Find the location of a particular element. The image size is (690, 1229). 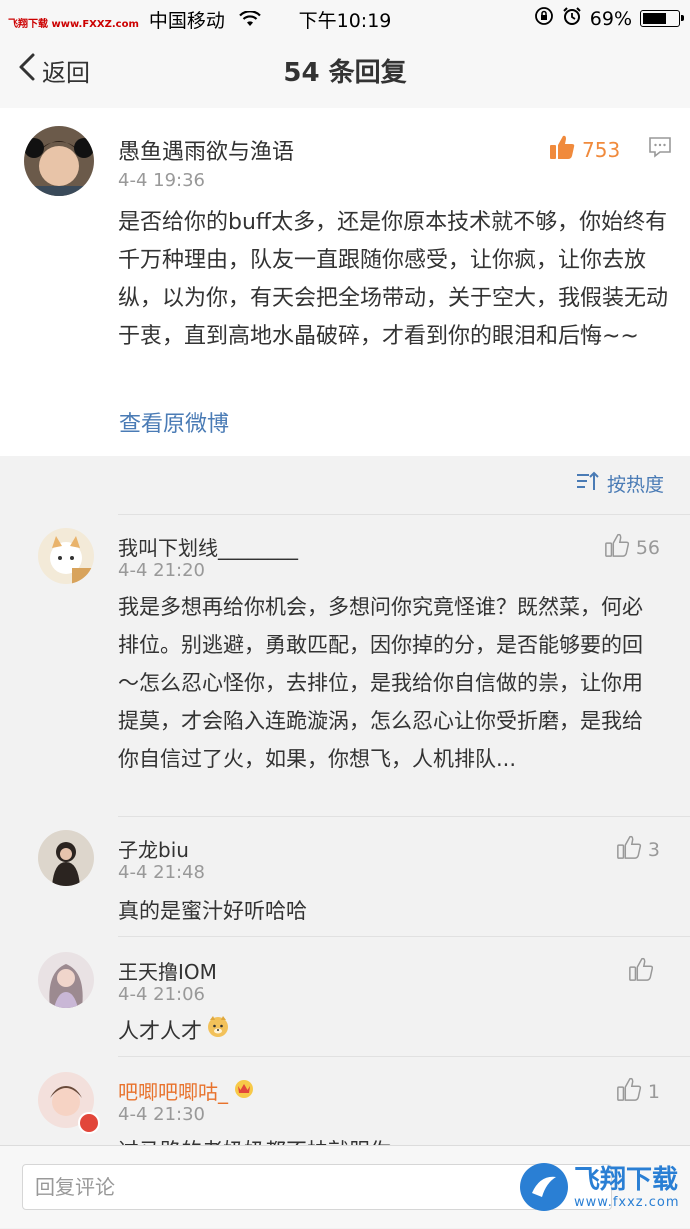

reply-time: 4-4 21:30 is located at coordinates (161, 1114).